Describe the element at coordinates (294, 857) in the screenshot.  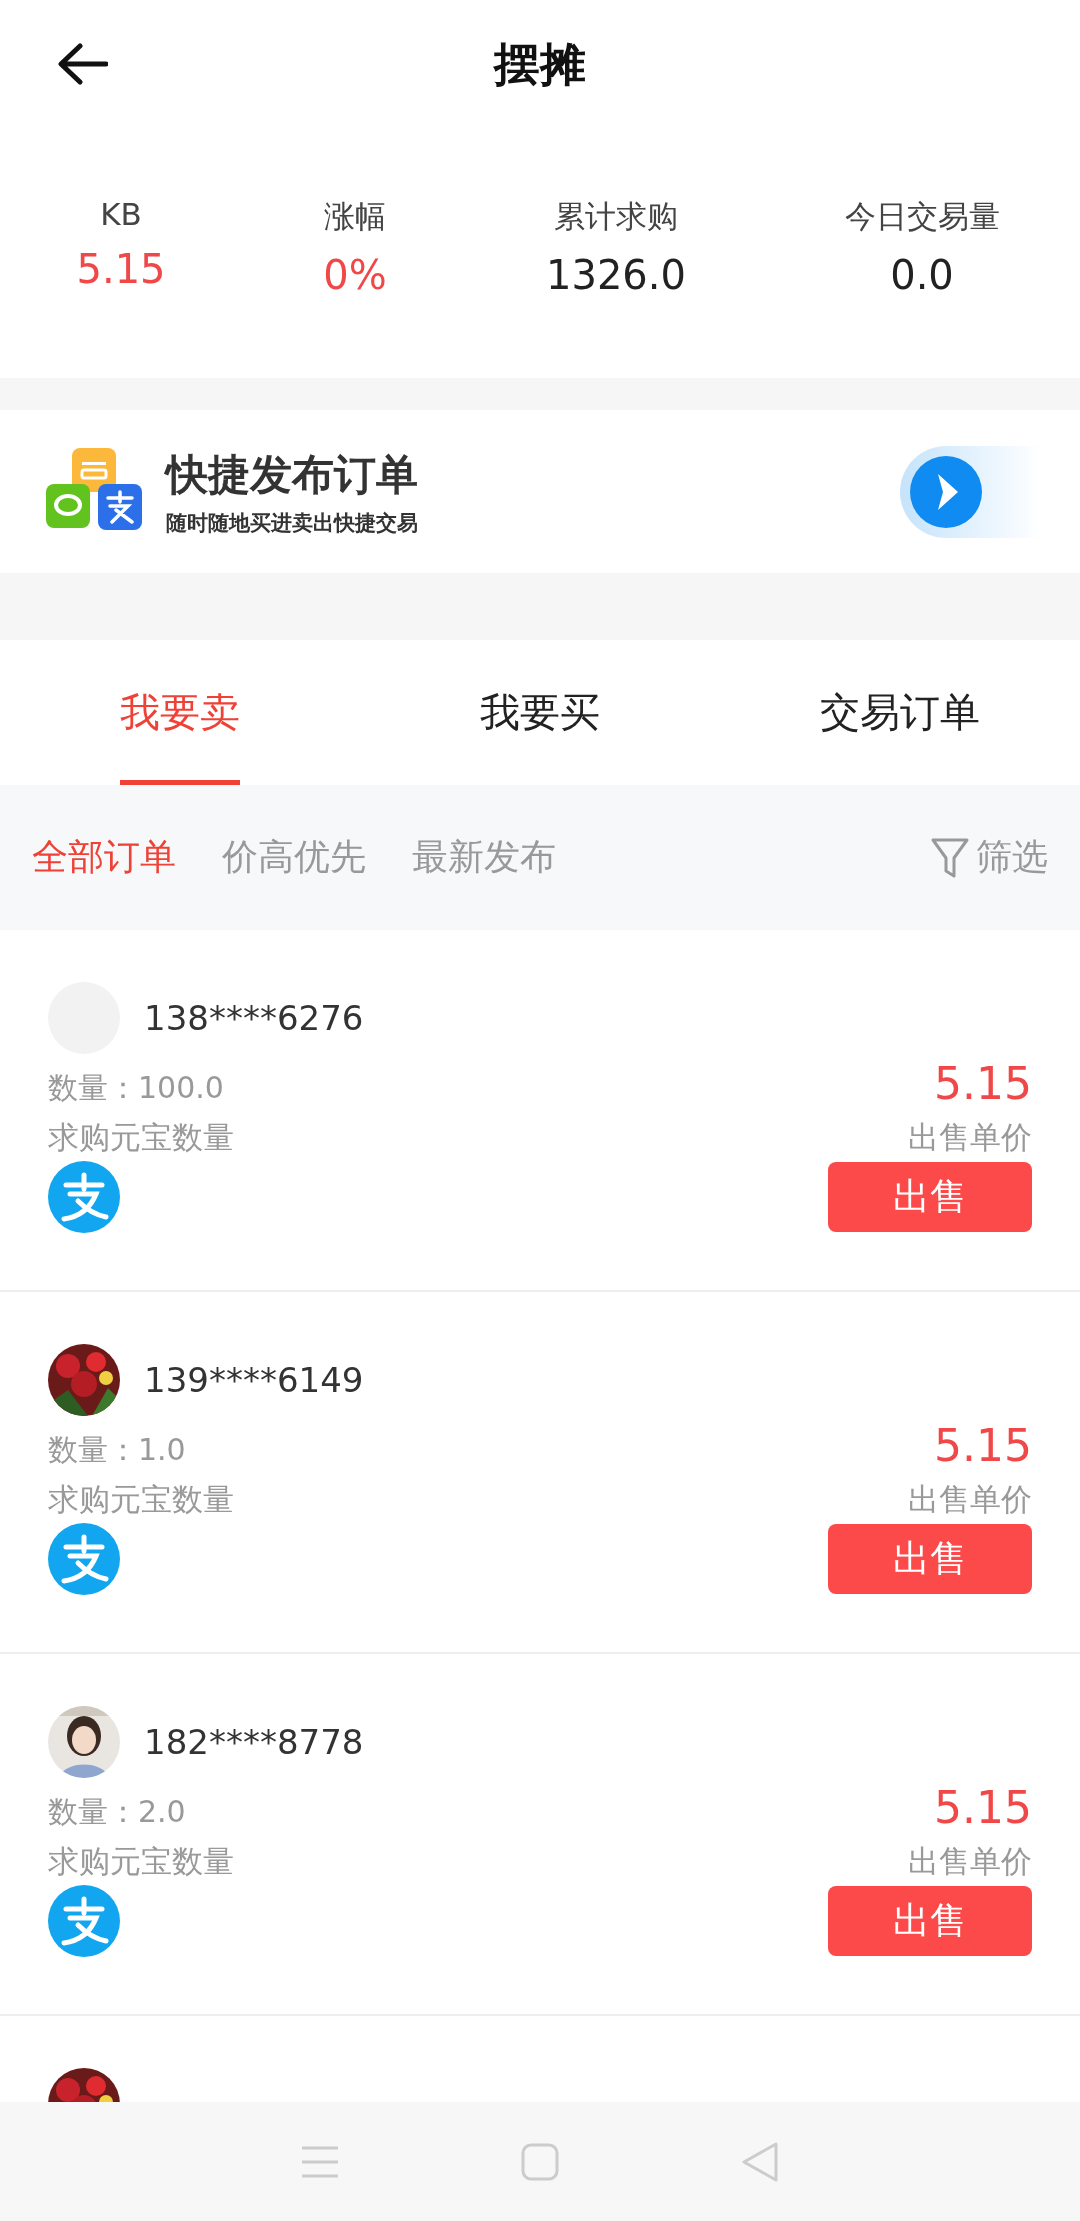
I see `sort-option: 价高优先` at that location.